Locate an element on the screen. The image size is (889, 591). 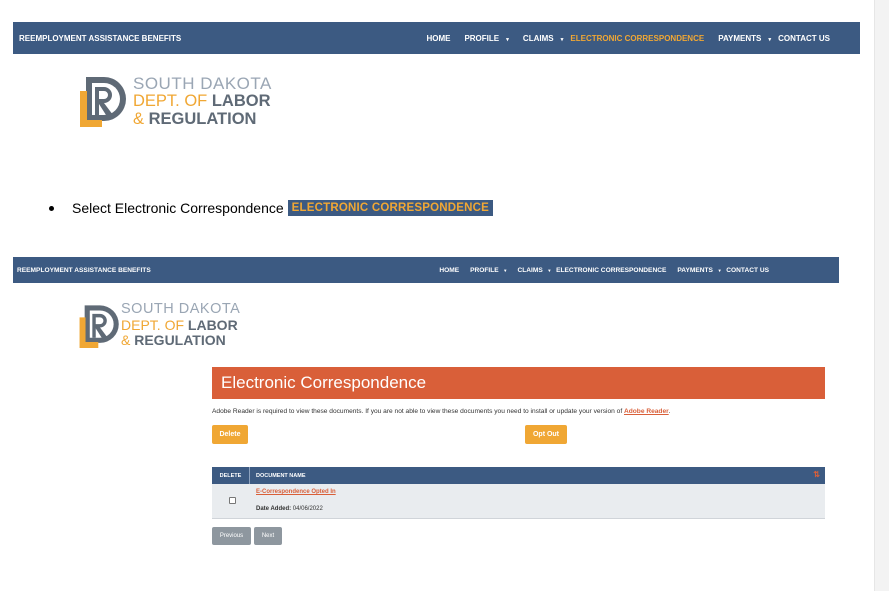
date-added-value: 04/06/2022 is located at coordinates (307, 509).